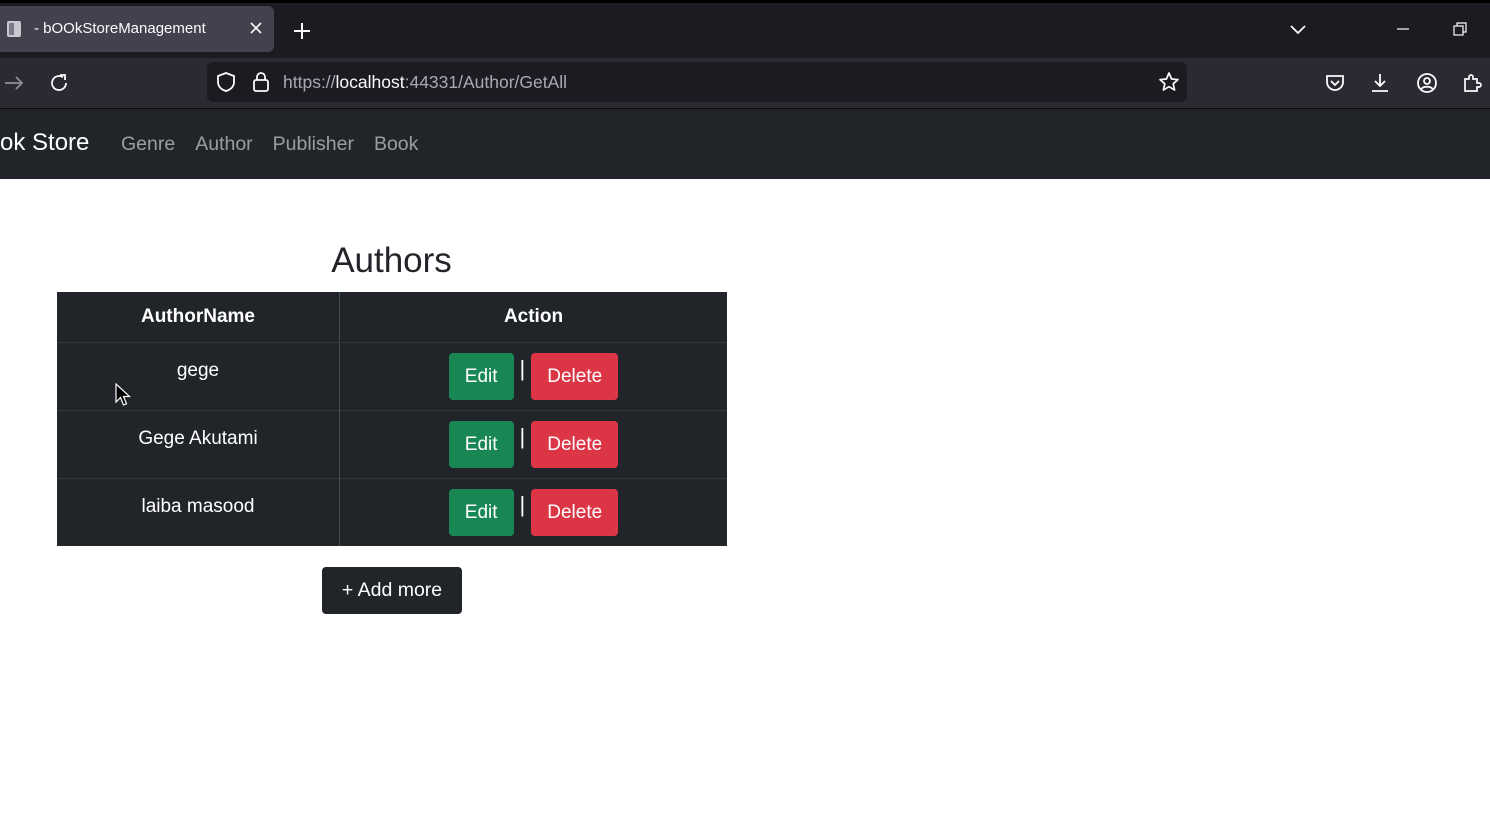 The image size is (1490, 840). I want to click on window-top-edge, so click(745, 1).